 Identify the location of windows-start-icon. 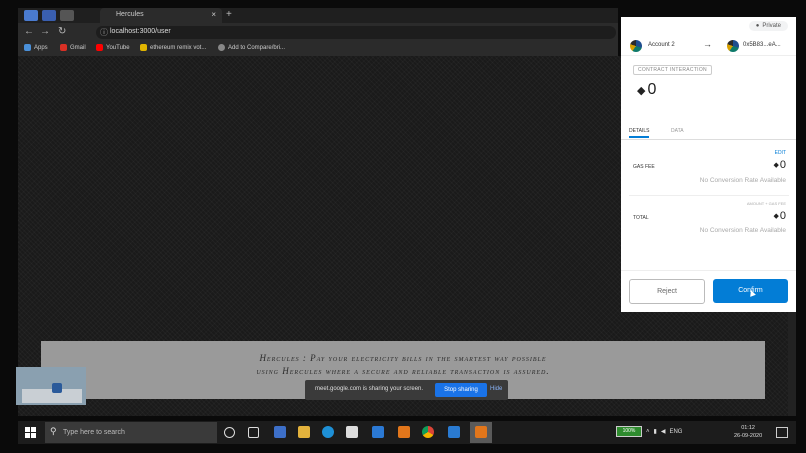
(30, 432).